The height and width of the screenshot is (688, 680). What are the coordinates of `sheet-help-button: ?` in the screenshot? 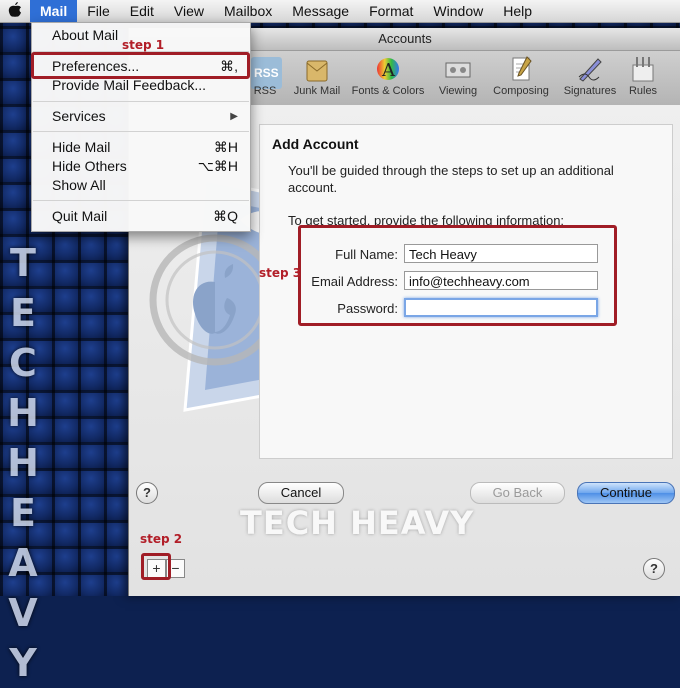 It's located at (147, 493).